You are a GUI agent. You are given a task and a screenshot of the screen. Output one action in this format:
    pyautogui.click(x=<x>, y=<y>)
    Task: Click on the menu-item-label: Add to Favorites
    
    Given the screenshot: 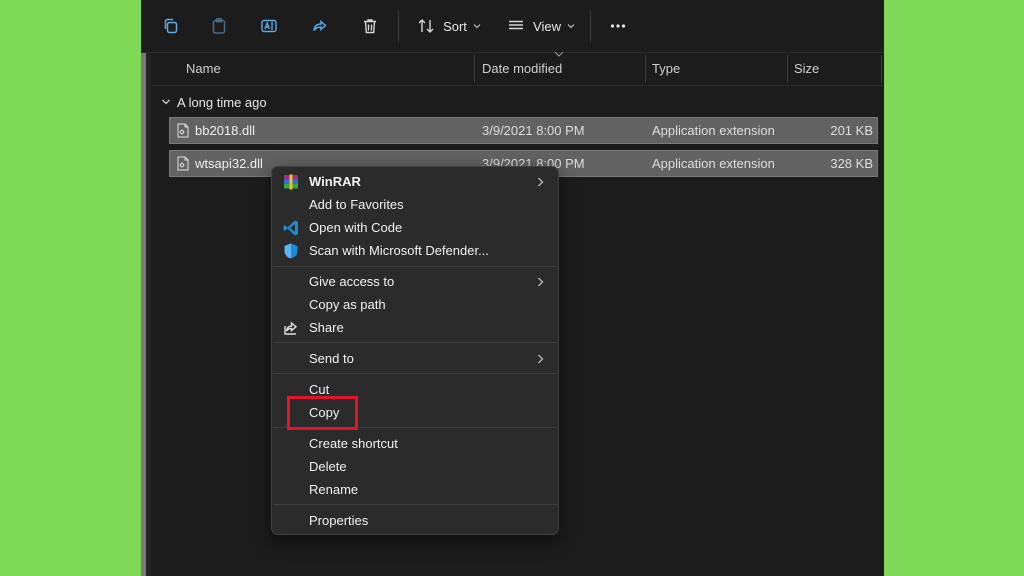 What is the action you would take?
    pyautogui.click(x=356, y=204)
    